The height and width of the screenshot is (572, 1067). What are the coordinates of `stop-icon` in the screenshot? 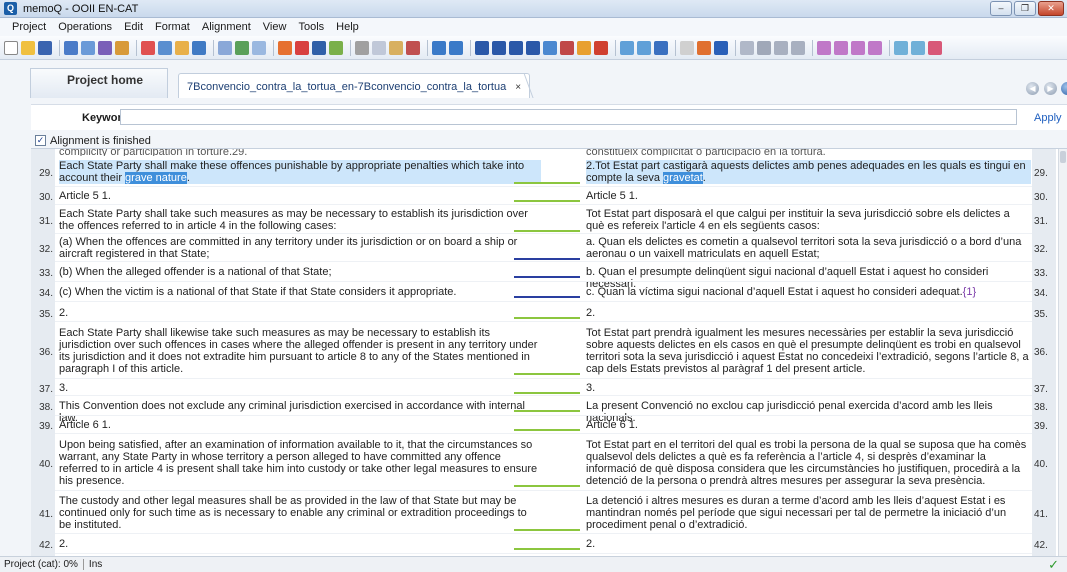 It's located at (601, 47).